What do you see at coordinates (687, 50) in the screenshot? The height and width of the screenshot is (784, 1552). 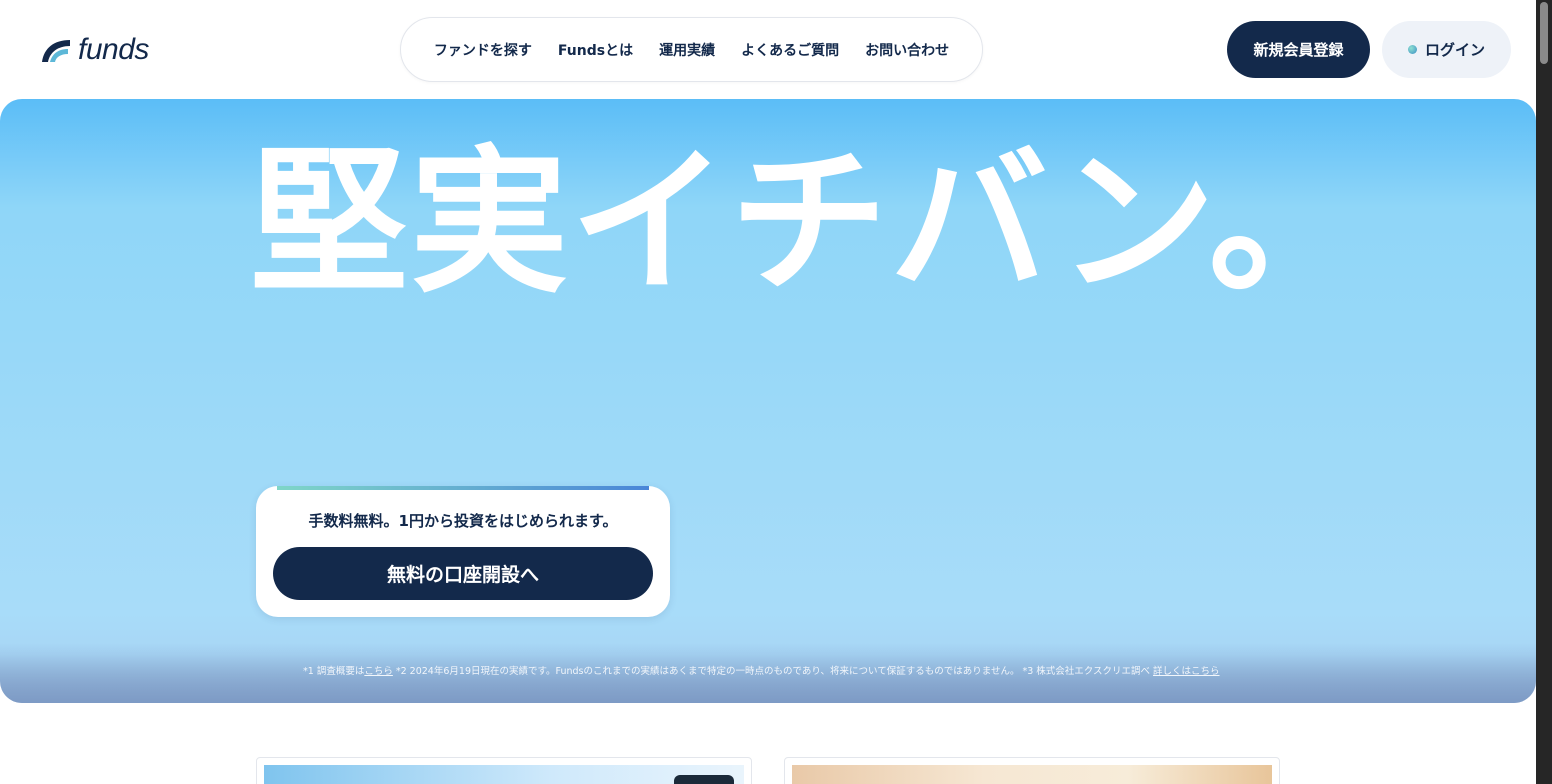 I see `nav-item-performance: 運用実績` at bounding box center [687, 50].